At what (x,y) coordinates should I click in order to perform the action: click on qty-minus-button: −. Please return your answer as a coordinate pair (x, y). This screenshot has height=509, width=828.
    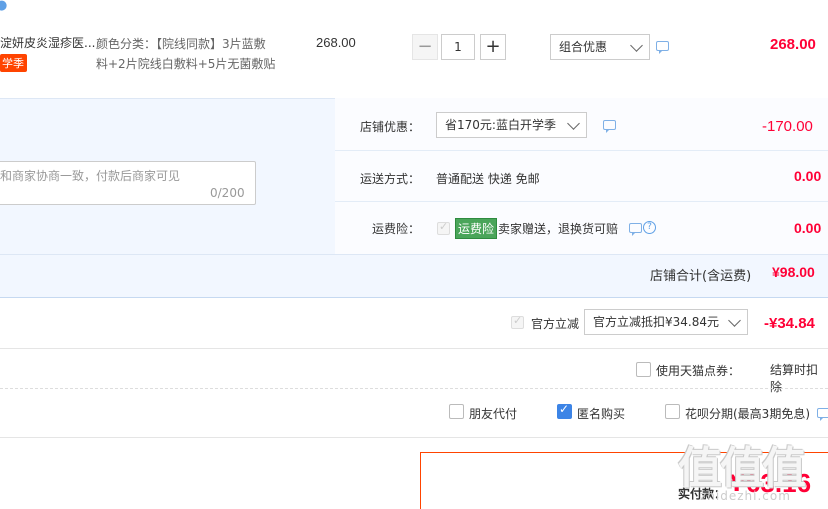
    Looking at the image, I should click on (425, 47).